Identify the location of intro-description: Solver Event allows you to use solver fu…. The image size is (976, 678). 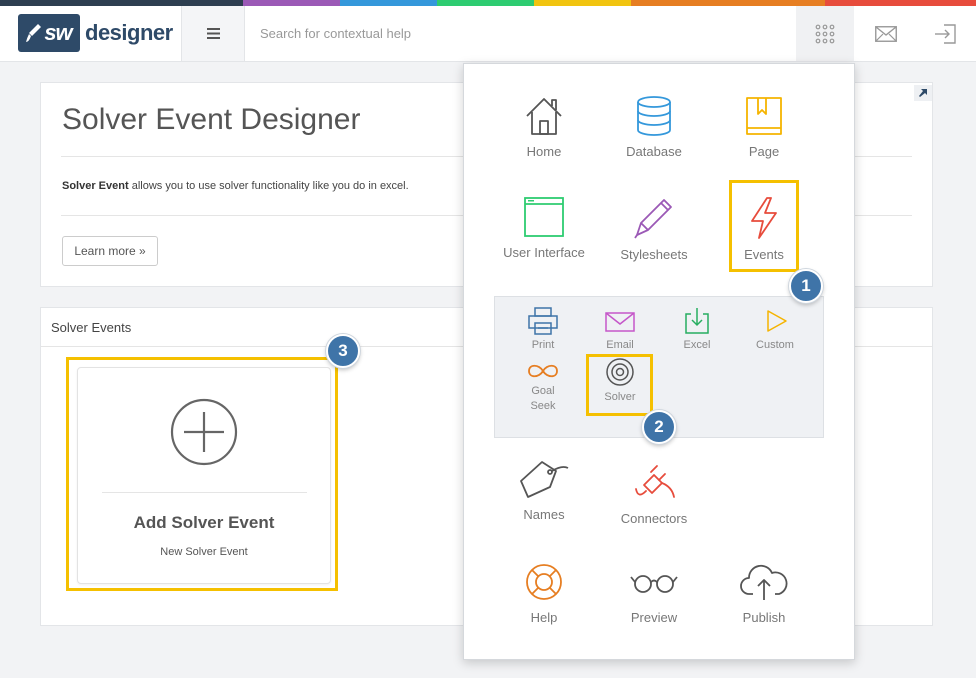
(235, 186).